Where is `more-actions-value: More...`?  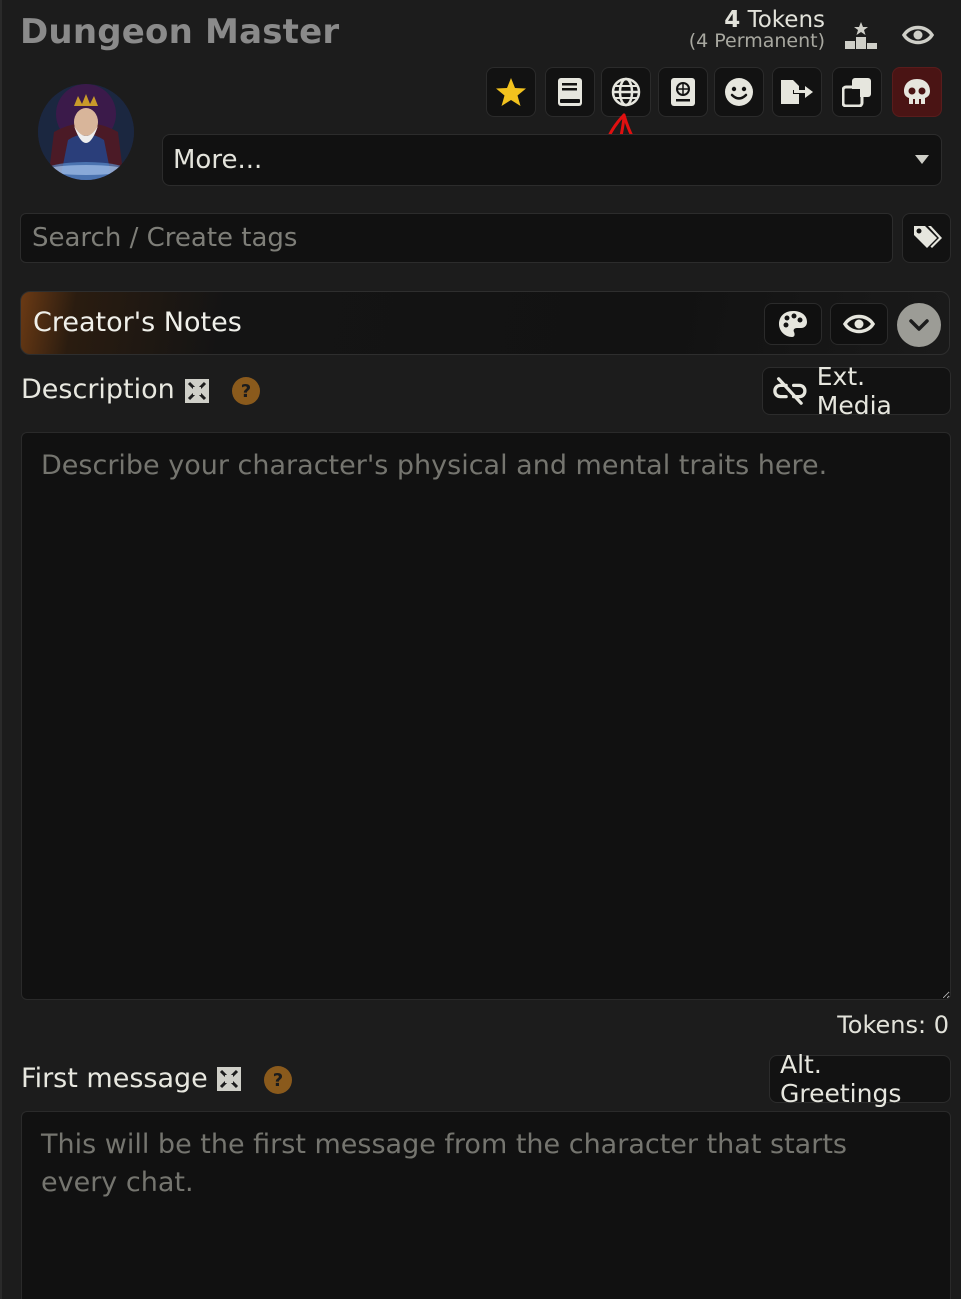
more-actions-value: More... is located at coordinates (218, 160).